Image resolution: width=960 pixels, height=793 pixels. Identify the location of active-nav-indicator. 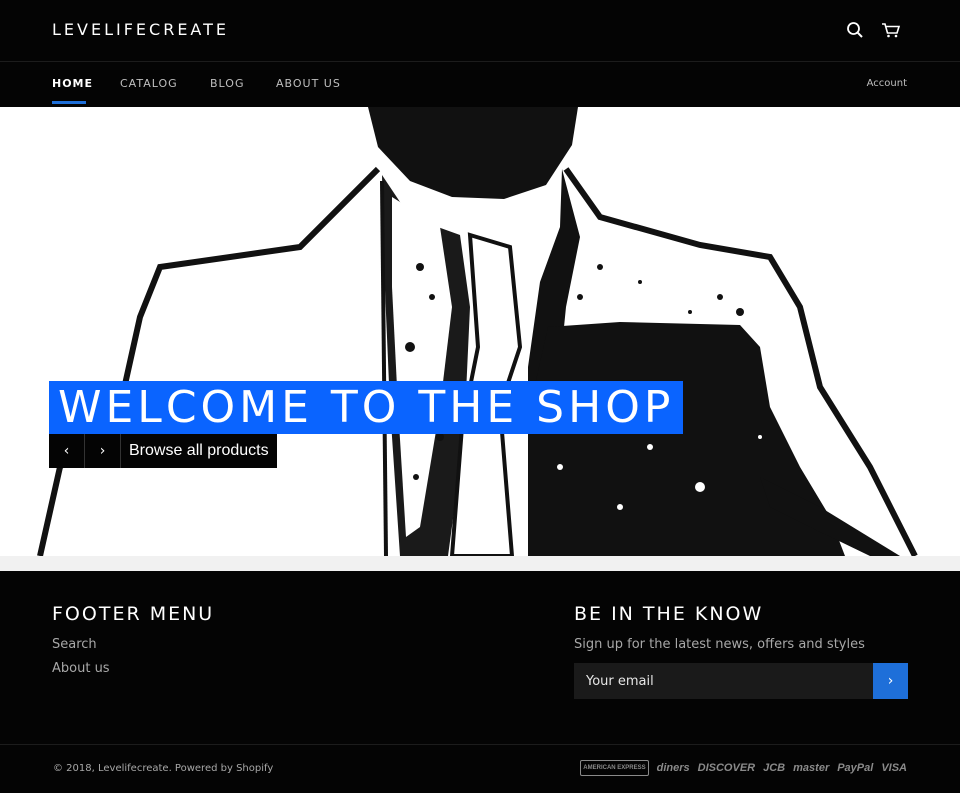
(69, 102).